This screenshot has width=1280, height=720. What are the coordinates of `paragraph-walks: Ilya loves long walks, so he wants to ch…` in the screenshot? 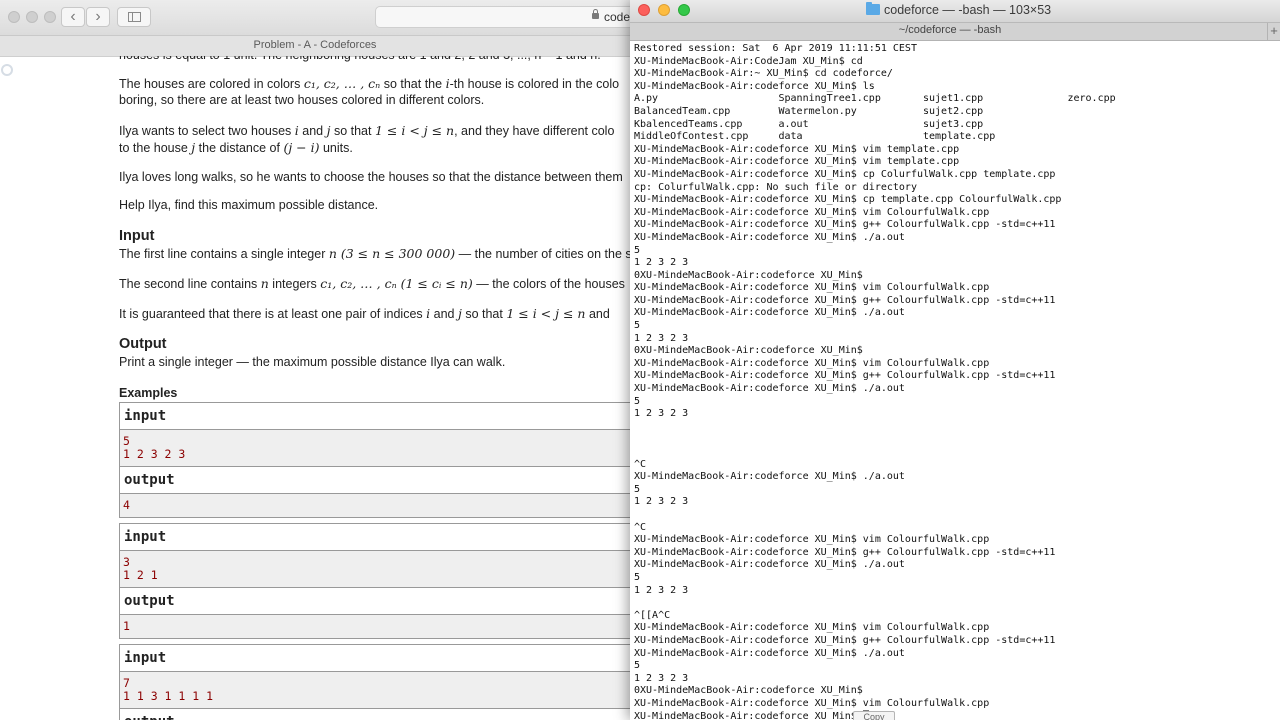 It's located at (371, 177).